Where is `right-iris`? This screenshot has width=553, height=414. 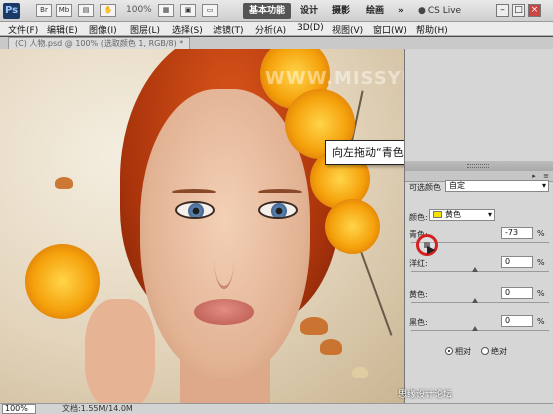
right-iris is located at coordinates (279, 210).